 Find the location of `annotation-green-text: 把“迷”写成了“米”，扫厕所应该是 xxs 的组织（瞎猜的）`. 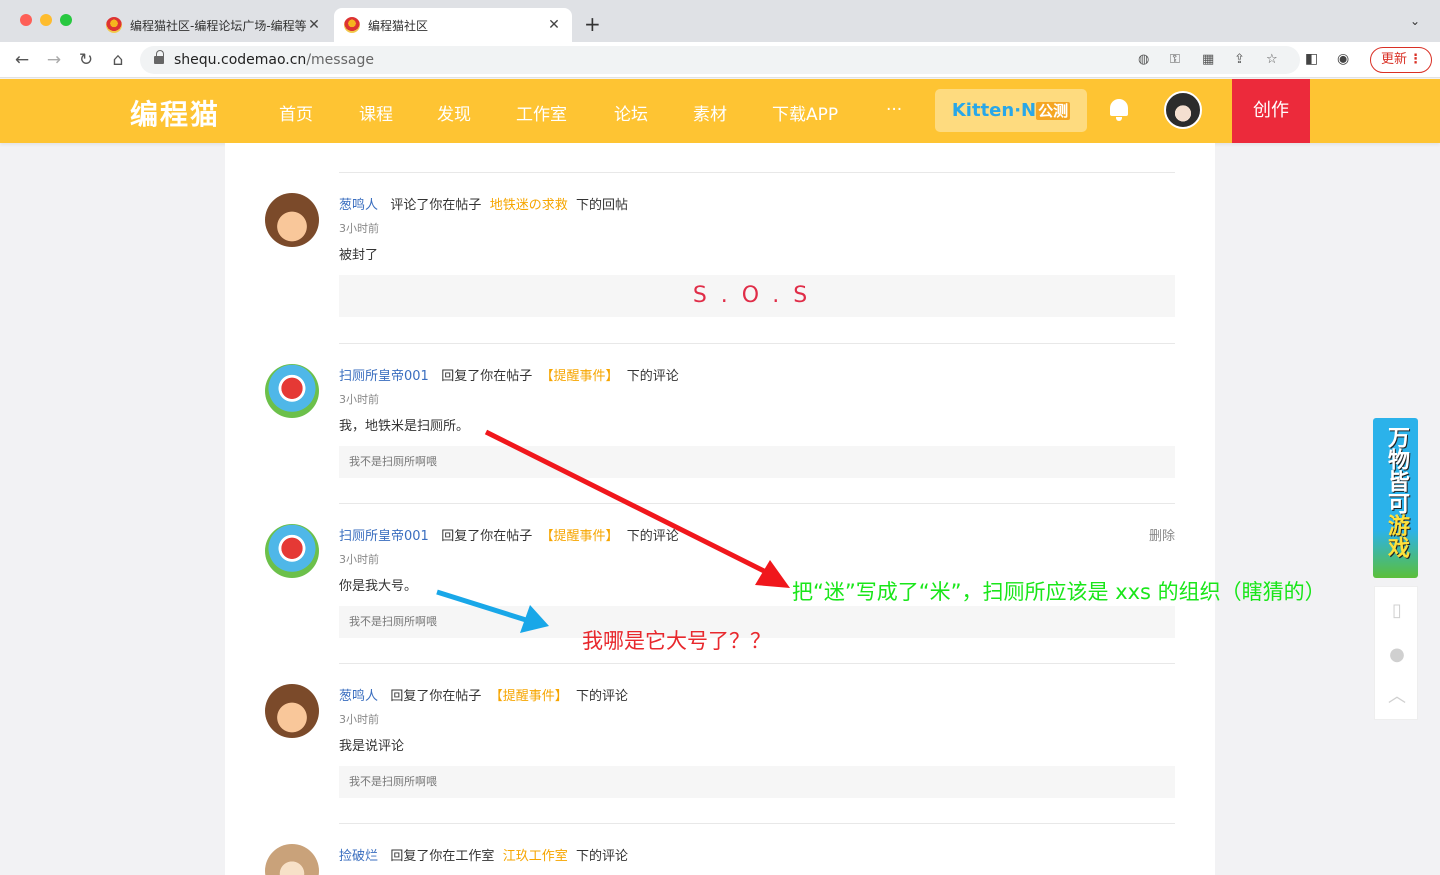

annotation-green-text: 把“迷”写成了“米”，扫厕所应该是 xxs 的组织（瞎猜的） is located at coordinates (1059, 592).